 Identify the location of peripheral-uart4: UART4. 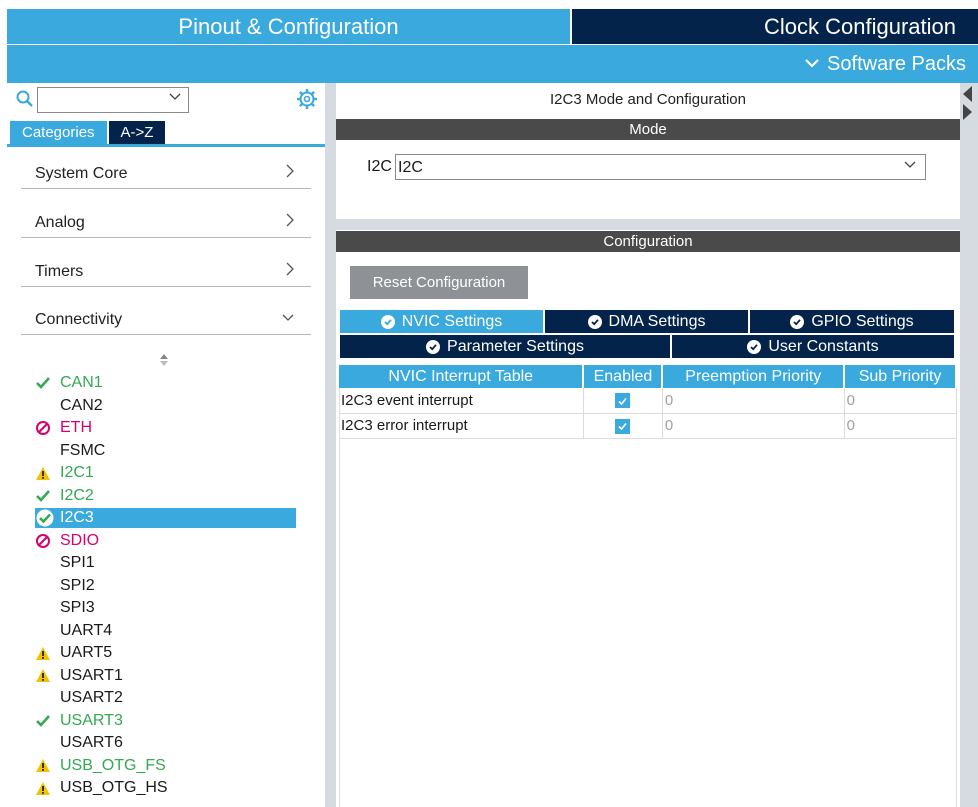
(73, 631).